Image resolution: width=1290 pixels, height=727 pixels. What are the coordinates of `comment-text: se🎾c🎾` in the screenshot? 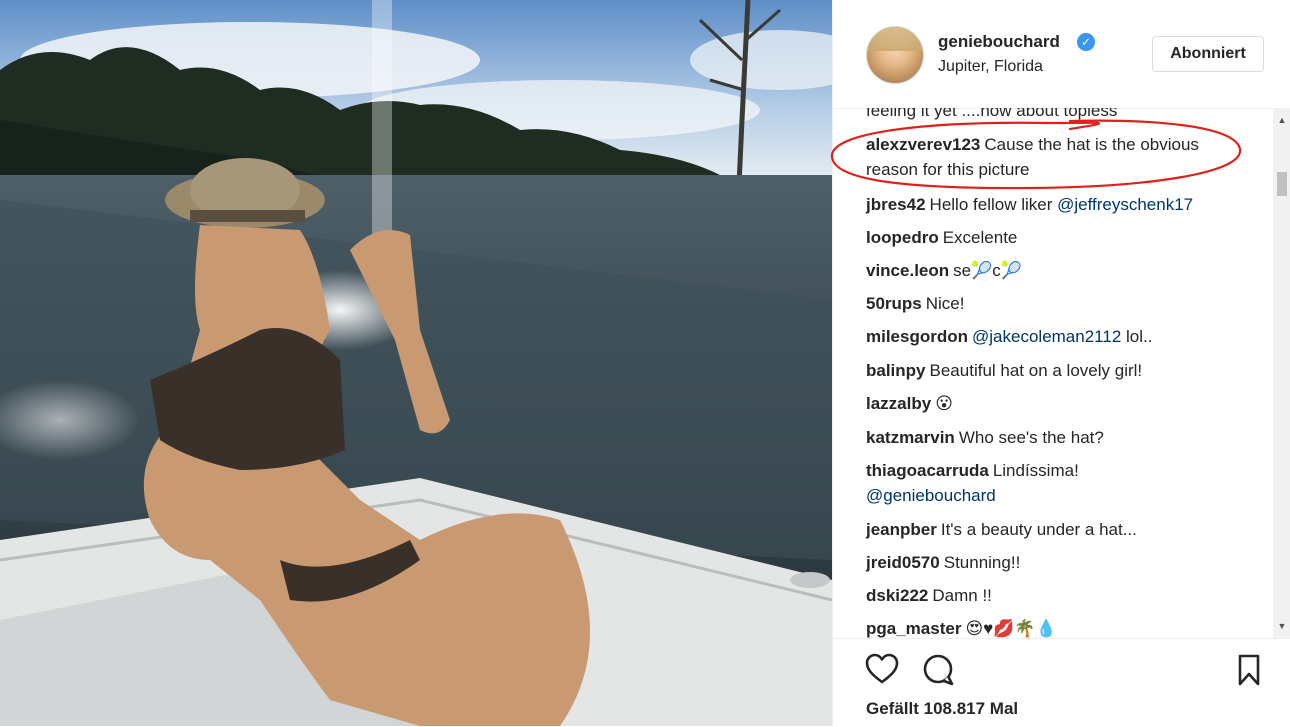 It's located at (987, 270).